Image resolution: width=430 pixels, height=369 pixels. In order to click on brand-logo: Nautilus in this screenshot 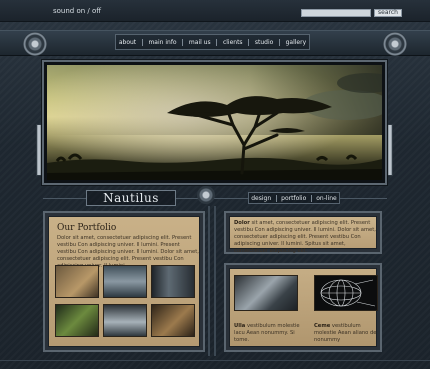, I will do `click(131, 198)`.